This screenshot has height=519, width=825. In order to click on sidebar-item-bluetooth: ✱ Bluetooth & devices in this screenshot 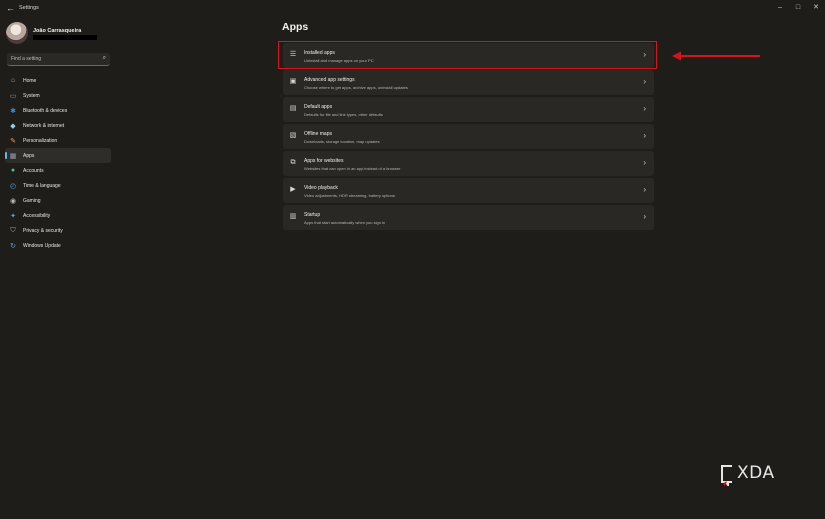, I will do `click(58, 110)`.